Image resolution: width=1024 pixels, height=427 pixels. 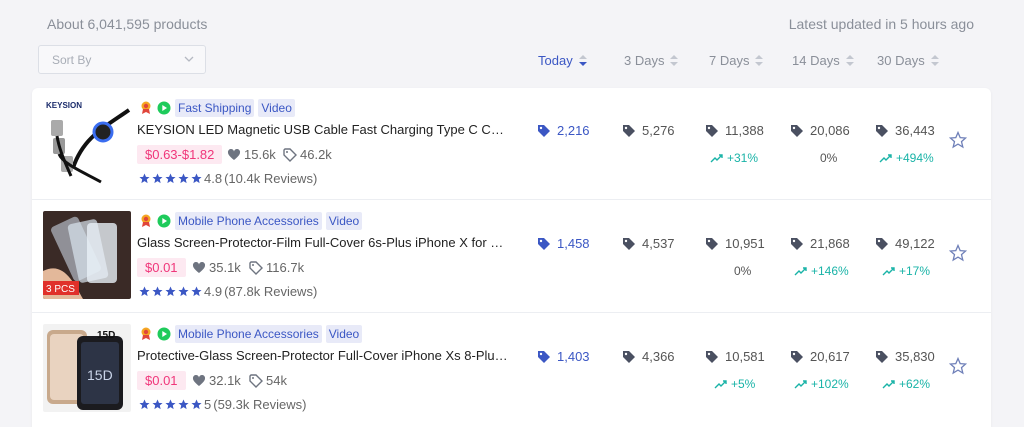 I want to click on rating: 4.8 (10.4k Reviews), so click(x=228, y=178).